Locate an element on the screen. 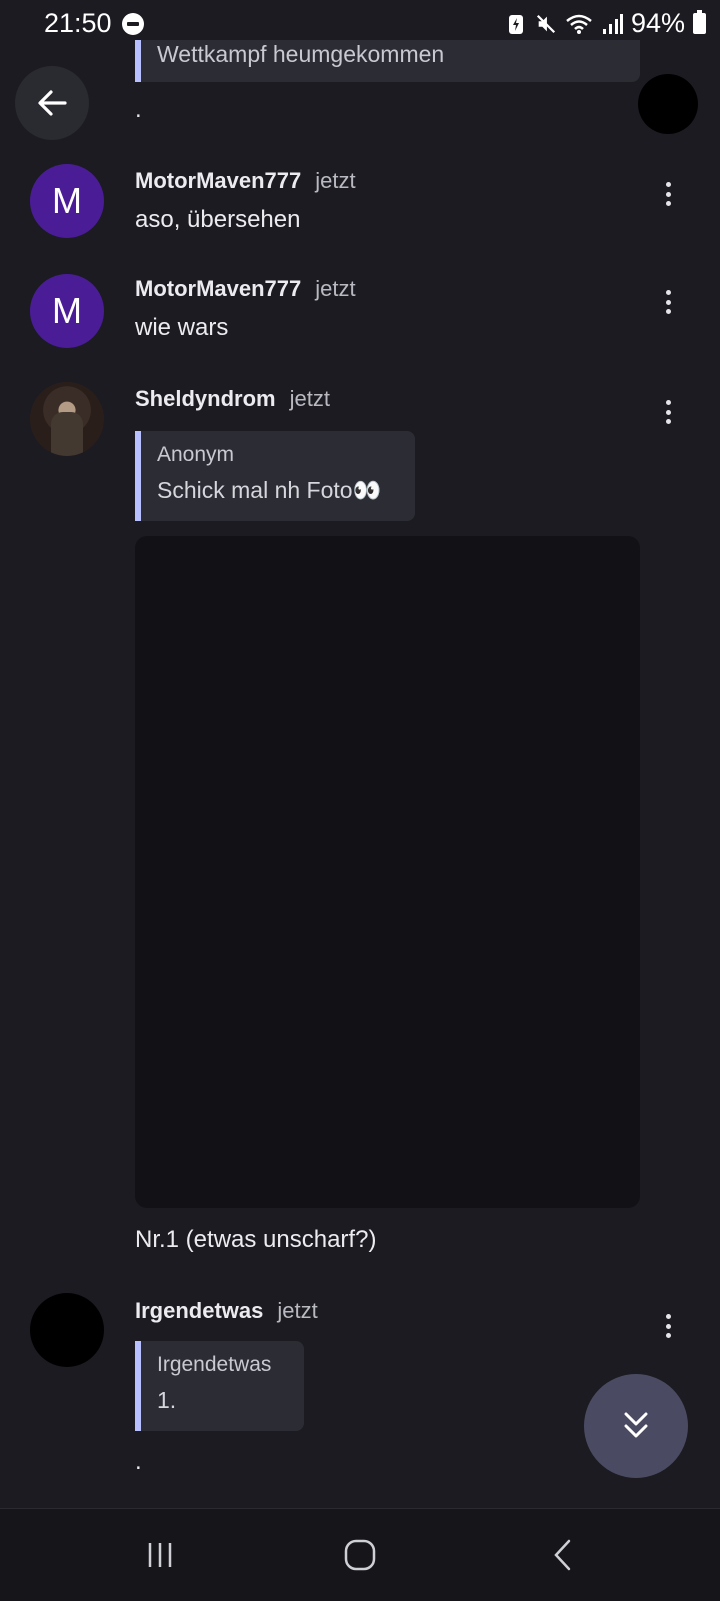 The width and height of the screenshot is (720, 1601). author-line: Sheldyndrom jetzt is located at coordinates (232, 399).